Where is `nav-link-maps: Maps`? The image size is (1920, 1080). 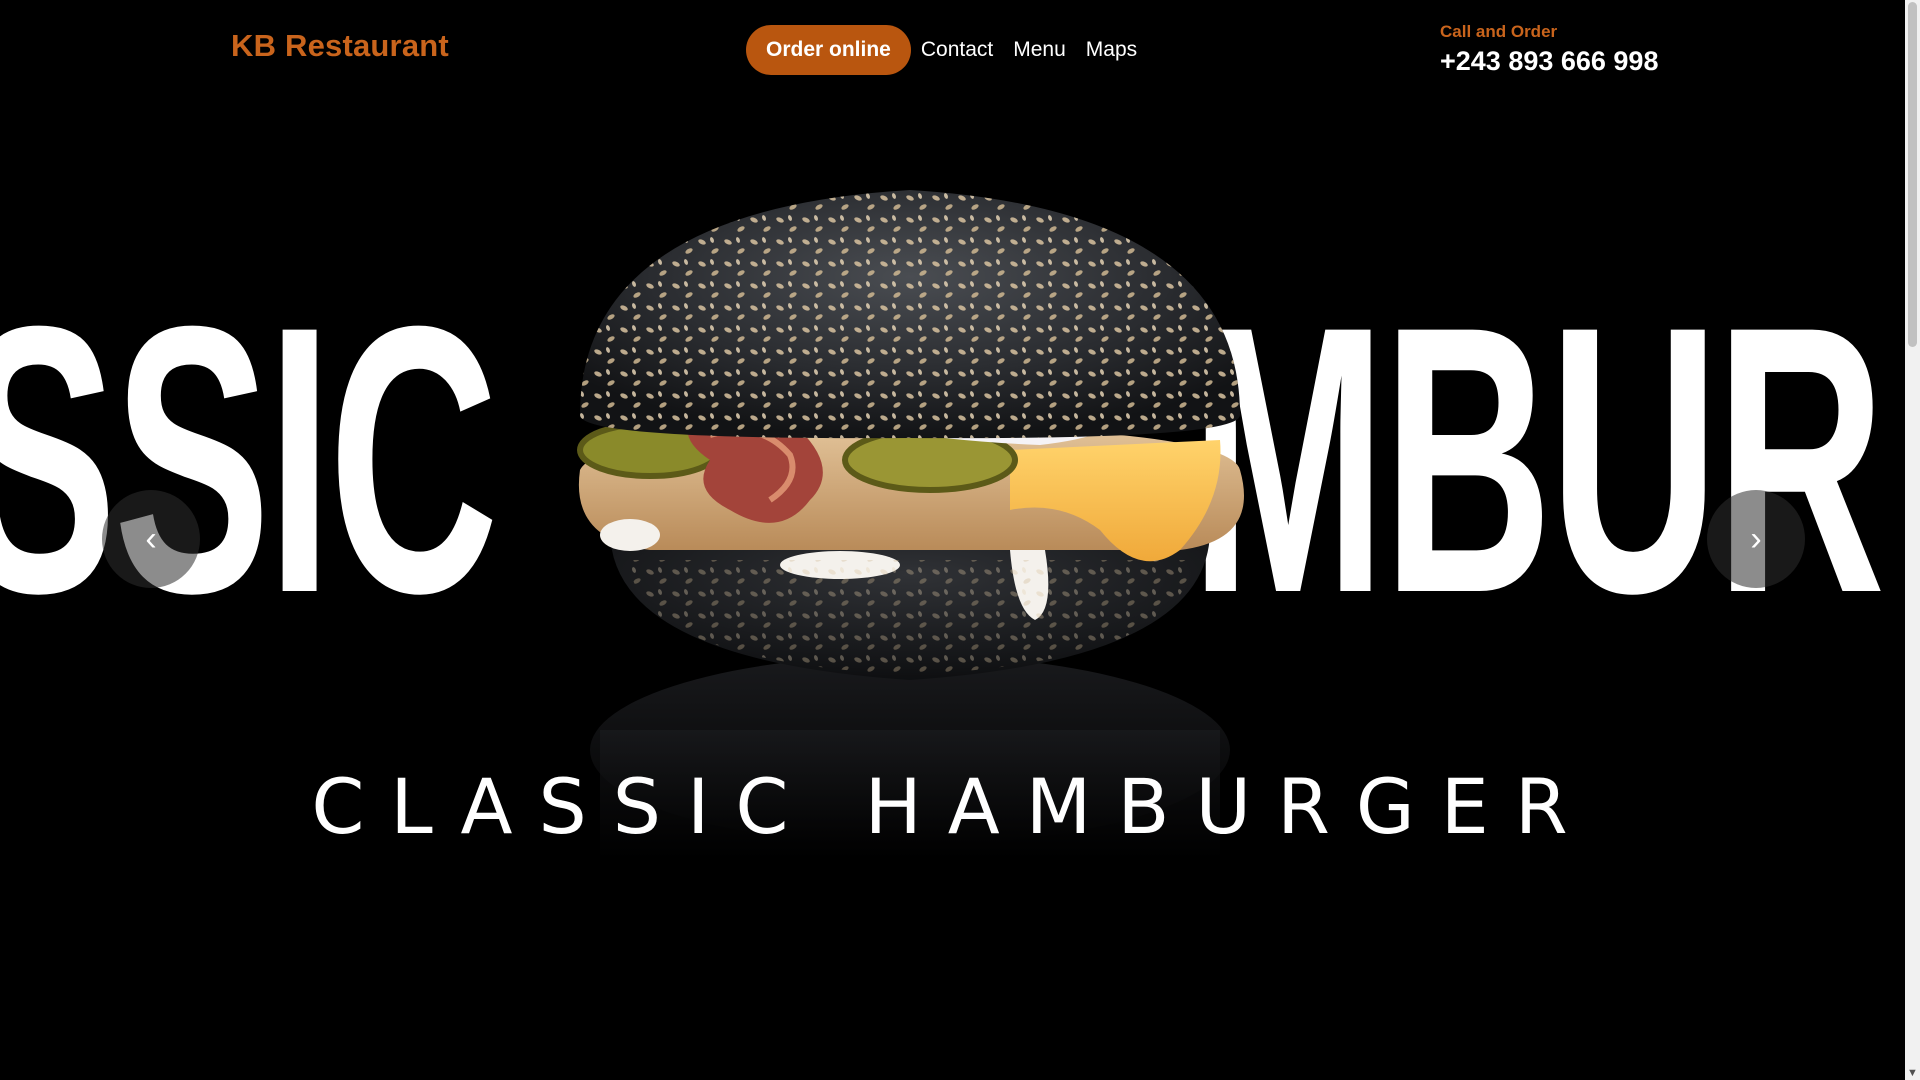 nav-link-maps: Maps is located at coordinates (1111, 50).